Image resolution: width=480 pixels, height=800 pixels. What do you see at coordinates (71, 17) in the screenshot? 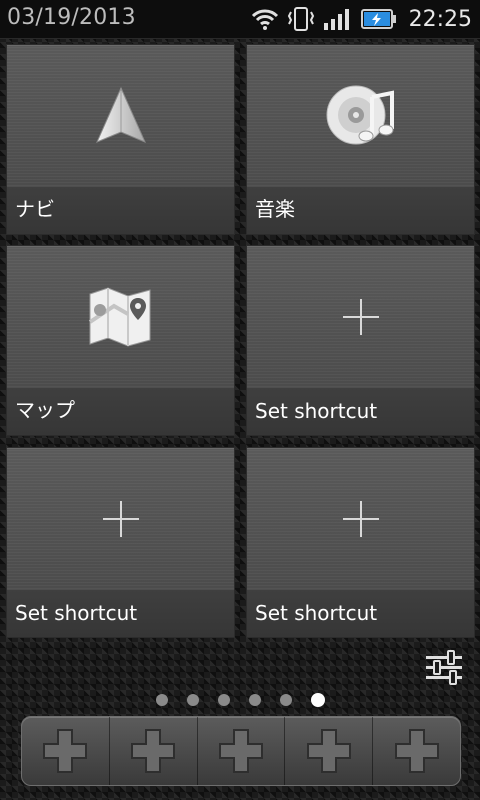
I see `status-date: 03/19/2013` at bounding box center [71, 17].